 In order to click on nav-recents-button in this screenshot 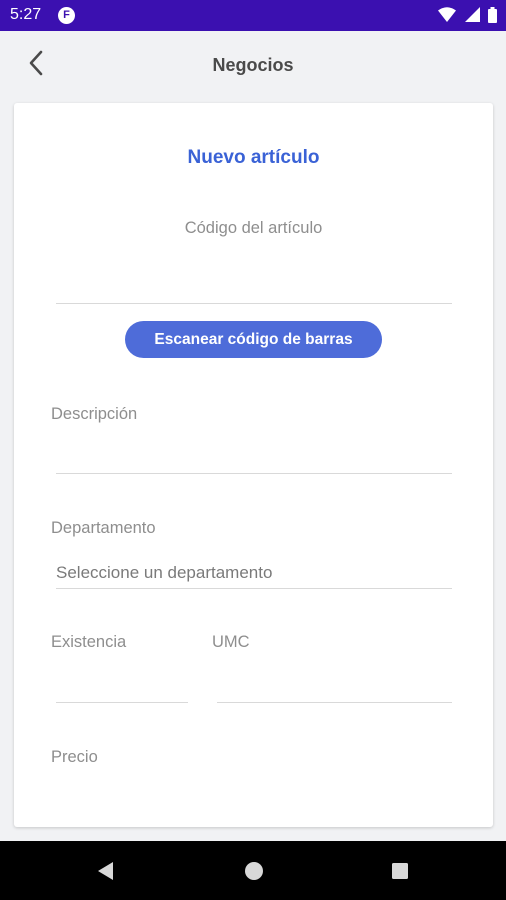, I will do `click(400, 871)`.